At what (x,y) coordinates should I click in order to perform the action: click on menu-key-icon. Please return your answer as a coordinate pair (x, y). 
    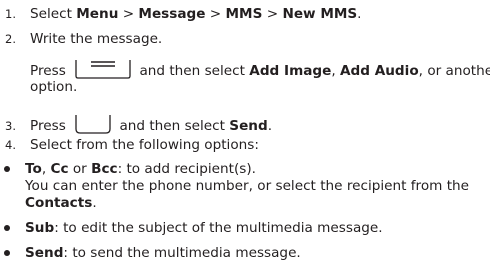
    Looking at the image, I should click on (103, 69).